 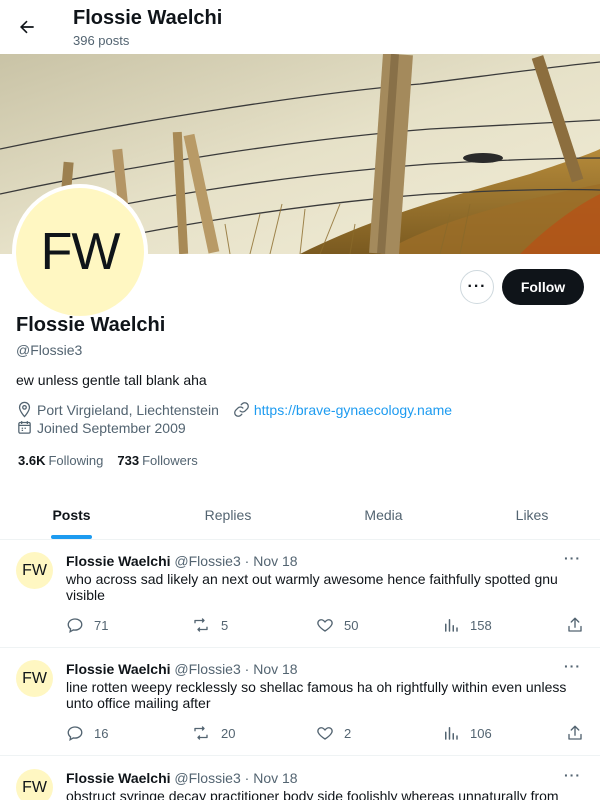 I want to click on repost-button: 5, so click(x=209, y=625).